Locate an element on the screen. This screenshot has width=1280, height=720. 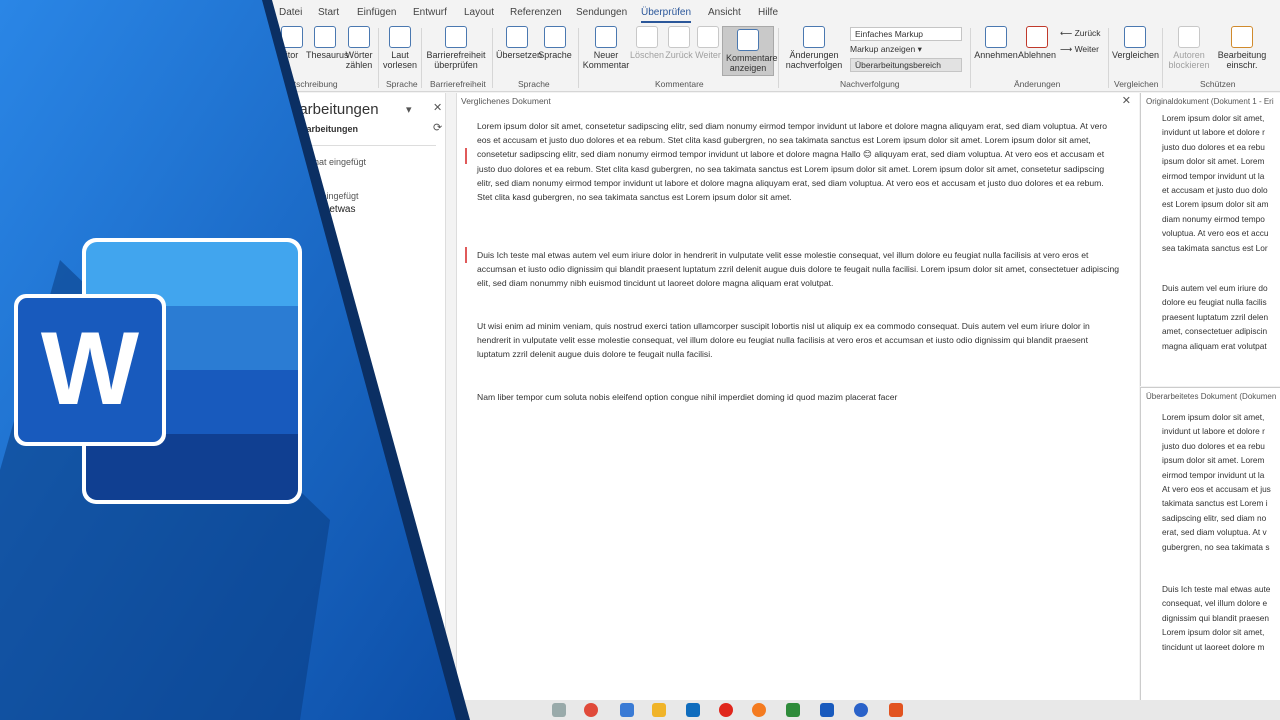
editor-button: itor is located at coordinates (292, 43).